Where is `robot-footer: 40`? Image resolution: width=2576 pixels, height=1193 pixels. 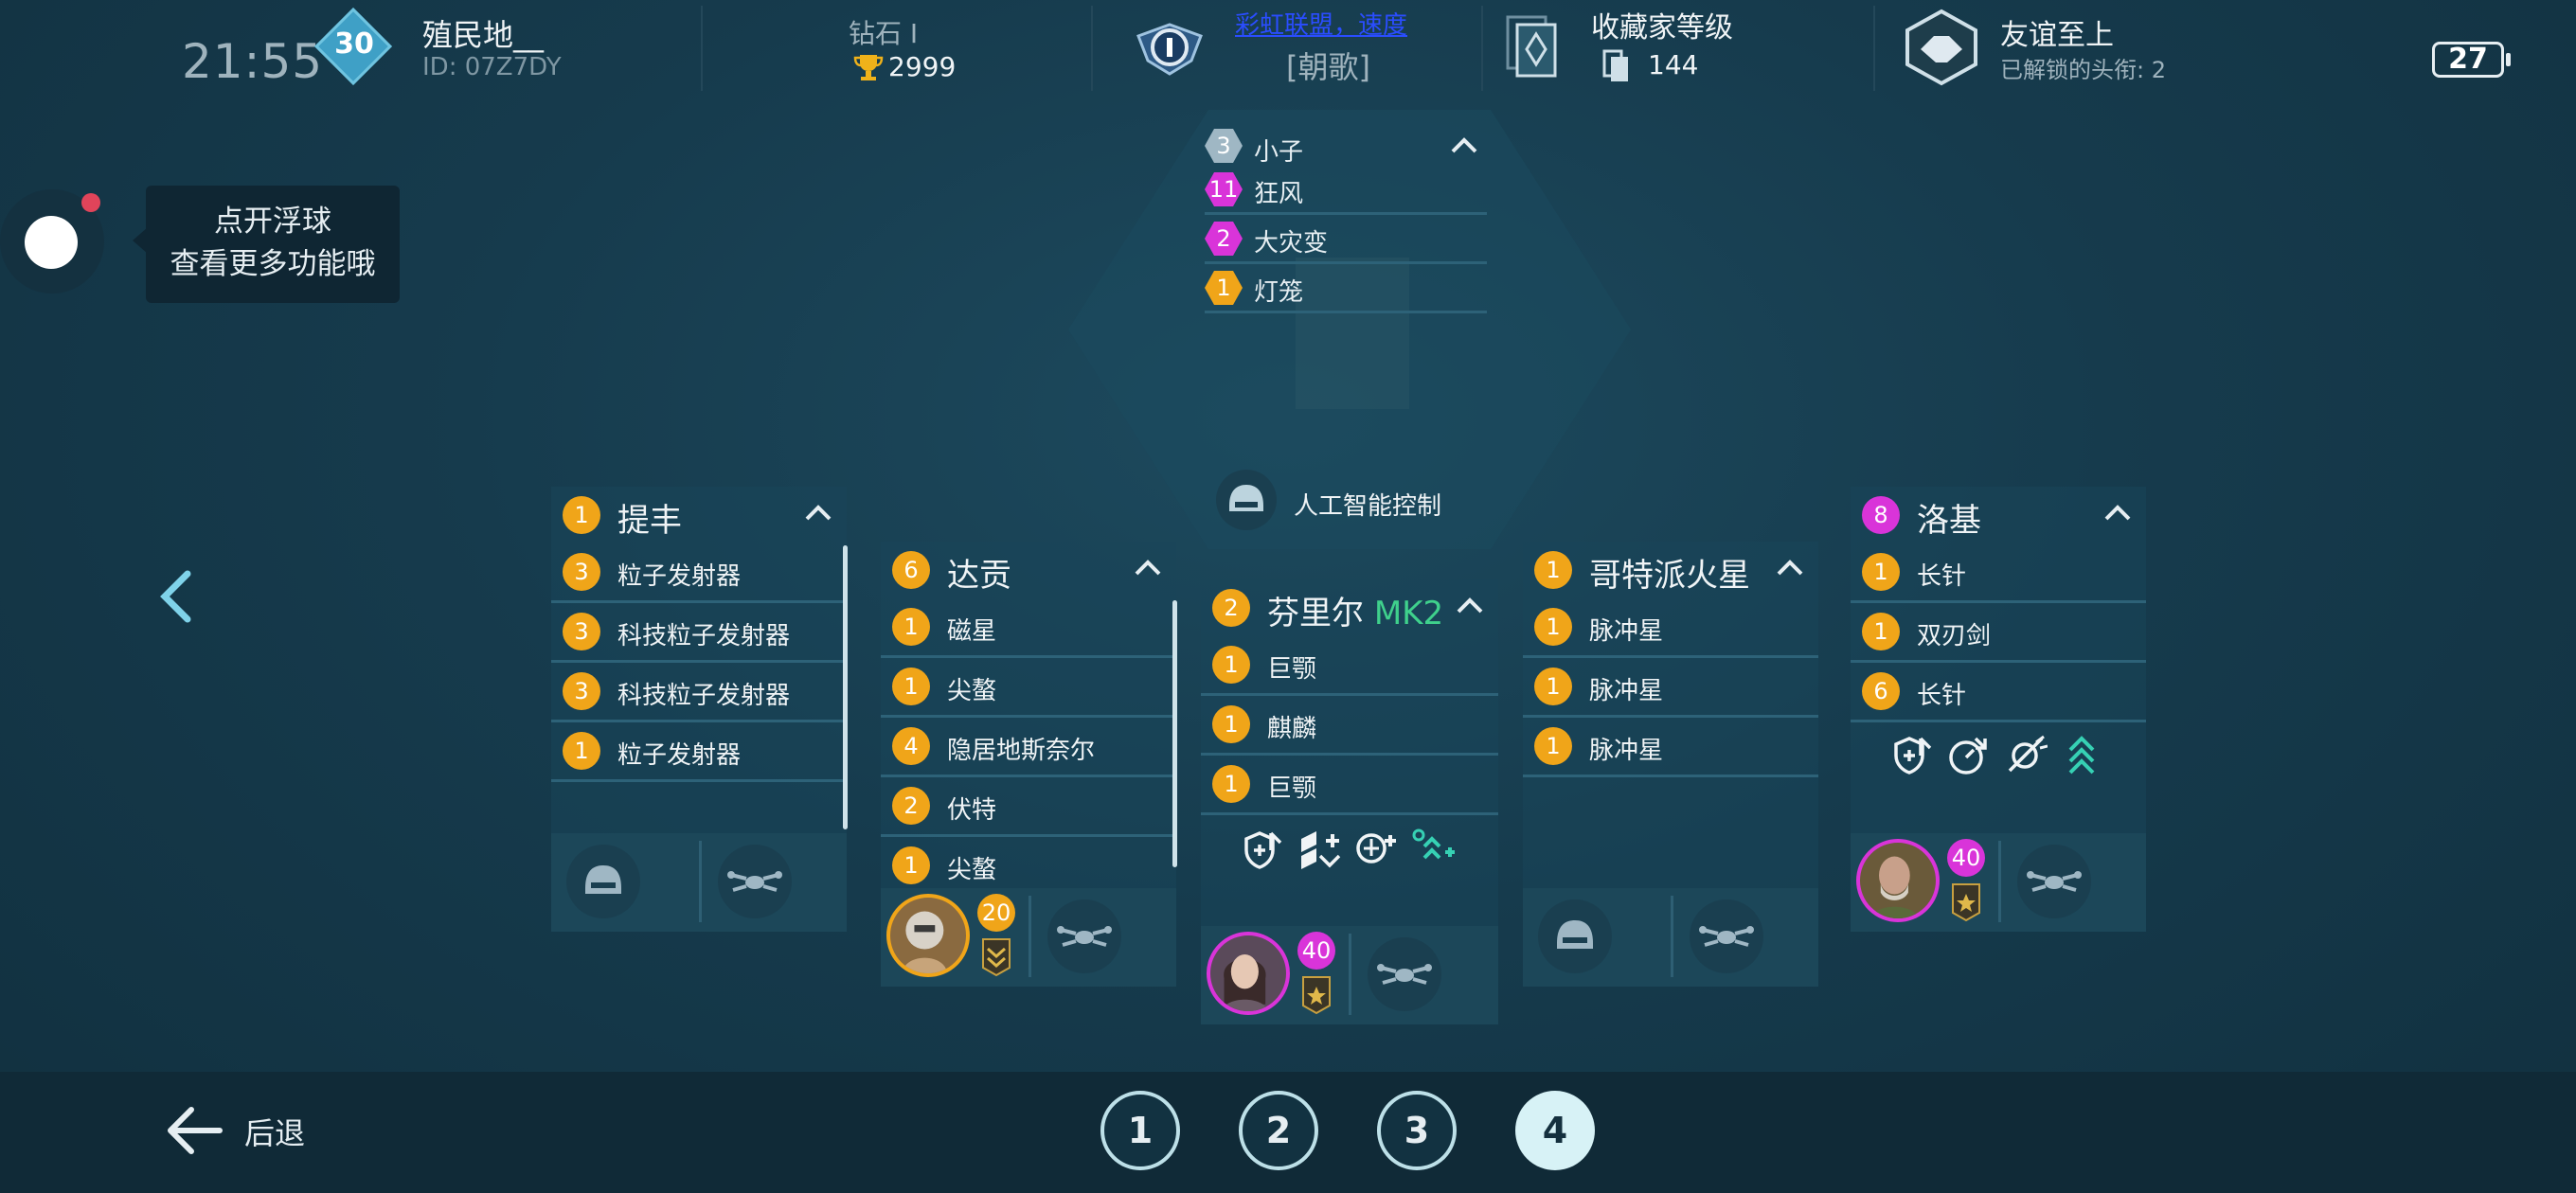
robot-footer: 40 is located at coordinates (1998, 882).